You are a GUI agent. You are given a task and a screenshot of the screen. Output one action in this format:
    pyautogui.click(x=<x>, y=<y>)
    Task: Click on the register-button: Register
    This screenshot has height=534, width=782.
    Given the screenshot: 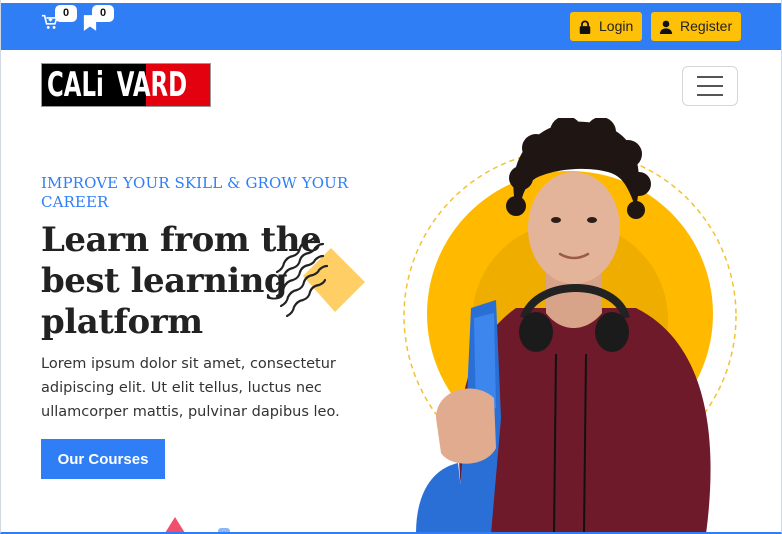 What is the action you would take?
    pyautogui.click(x=696, y=26)
    